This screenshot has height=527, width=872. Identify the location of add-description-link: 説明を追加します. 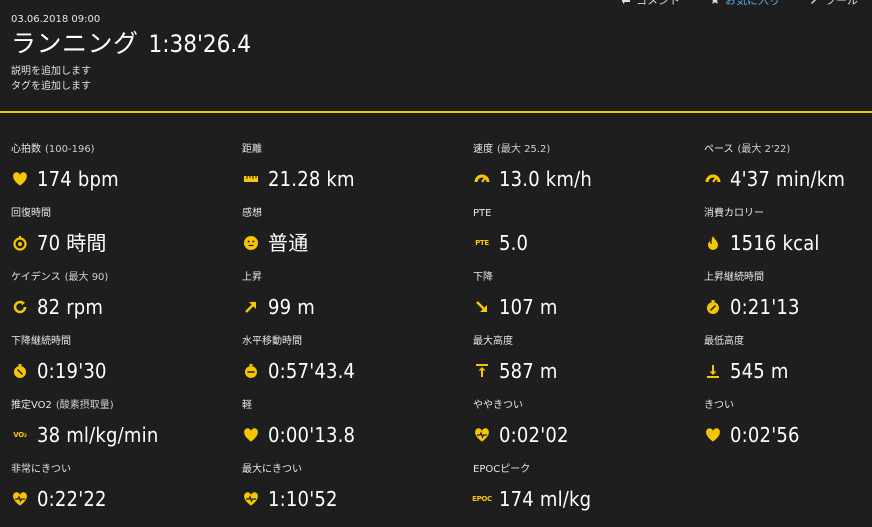
(131, 71).